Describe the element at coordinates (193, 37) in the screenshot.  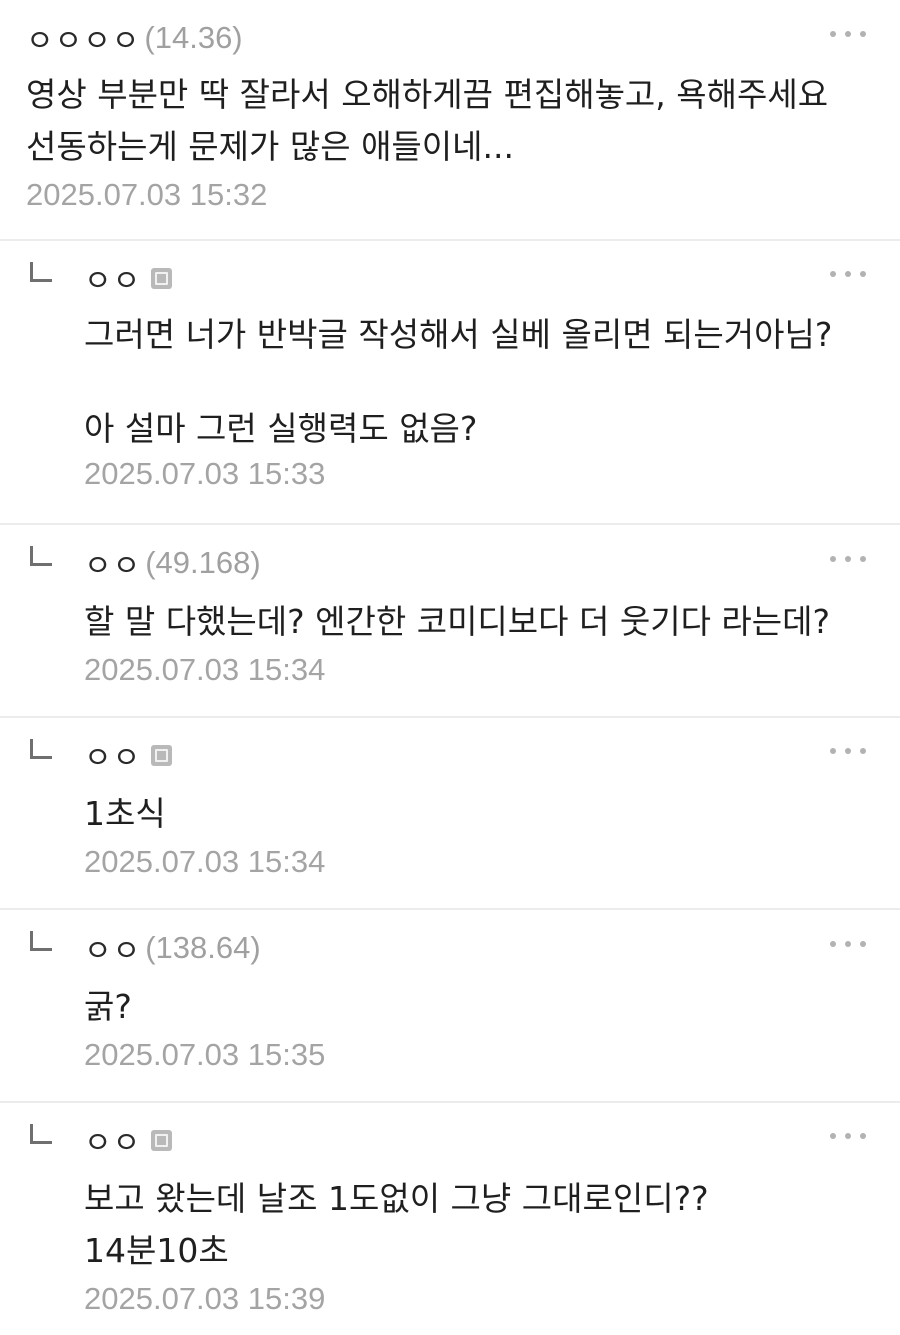
I see `comment-ip: (14.36)` at that location.